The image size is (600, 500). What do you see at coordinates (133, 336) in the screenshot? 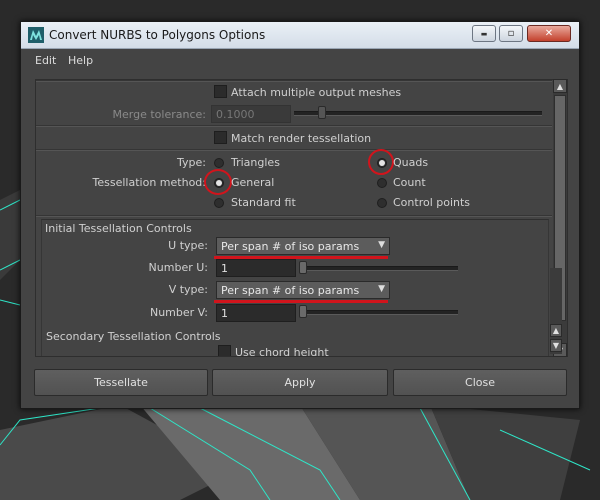
I see `secondary-tessellation-title: Secondary Tessellation Controls` at bounding box center [133, 336].